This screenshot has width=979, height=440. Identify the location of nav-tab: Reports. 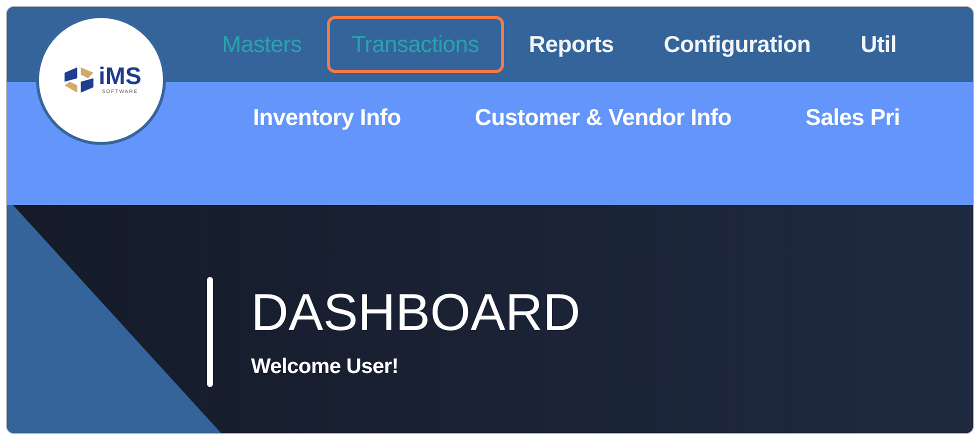
(571, 44).